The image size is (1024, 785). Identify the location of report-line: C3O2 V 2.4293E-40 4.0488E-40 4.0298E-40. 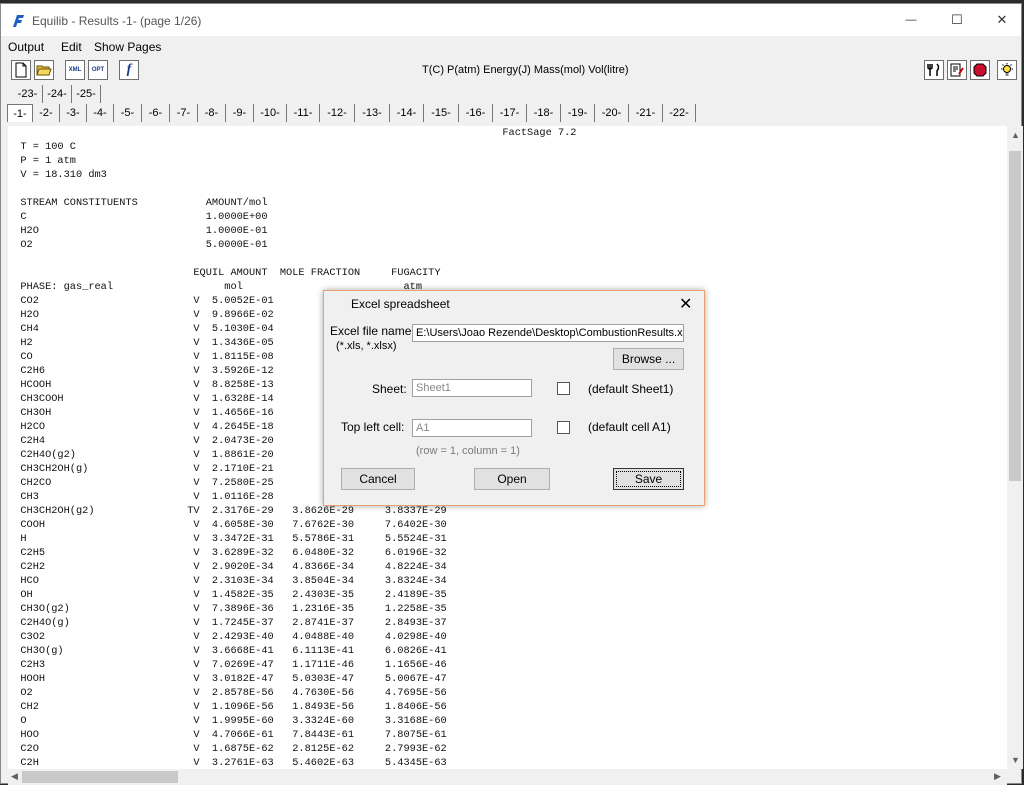
(227, 637).